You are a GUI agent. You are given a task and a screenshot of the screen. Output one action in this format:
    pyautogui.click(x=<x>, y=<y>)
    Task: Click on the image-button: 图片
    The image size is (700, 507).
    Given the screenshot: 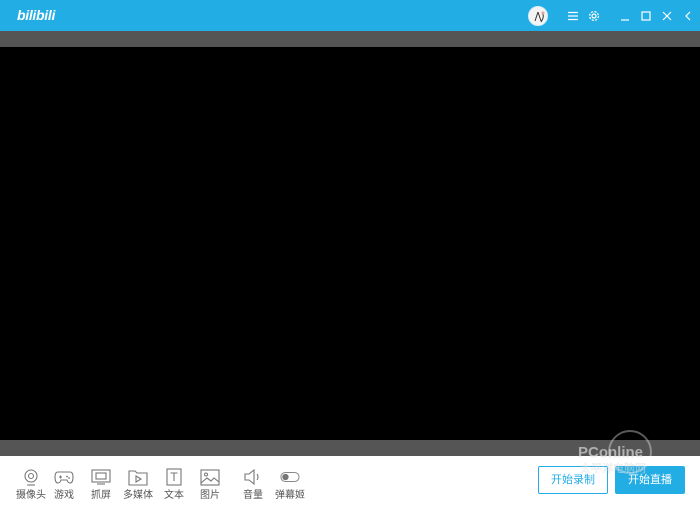 What is the action you would take?
    pyautogui.click(x=210, y=486)
    